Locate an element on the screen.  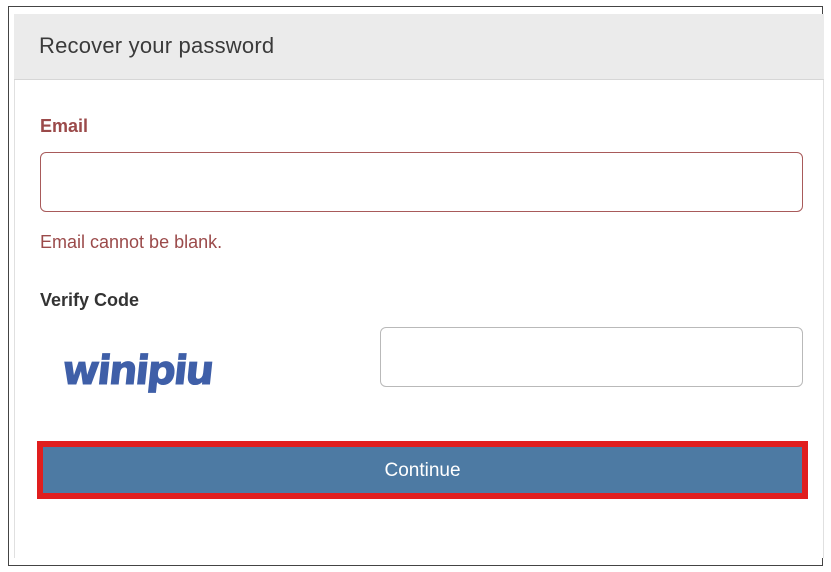
continue-button: Continue is located at coordinates (422, 470).